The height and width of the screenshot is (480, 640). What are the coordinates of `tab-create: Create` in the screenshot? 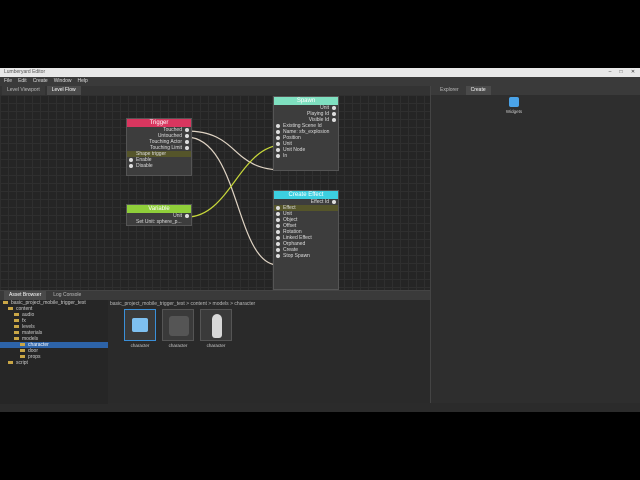 It's located at (478, 90).